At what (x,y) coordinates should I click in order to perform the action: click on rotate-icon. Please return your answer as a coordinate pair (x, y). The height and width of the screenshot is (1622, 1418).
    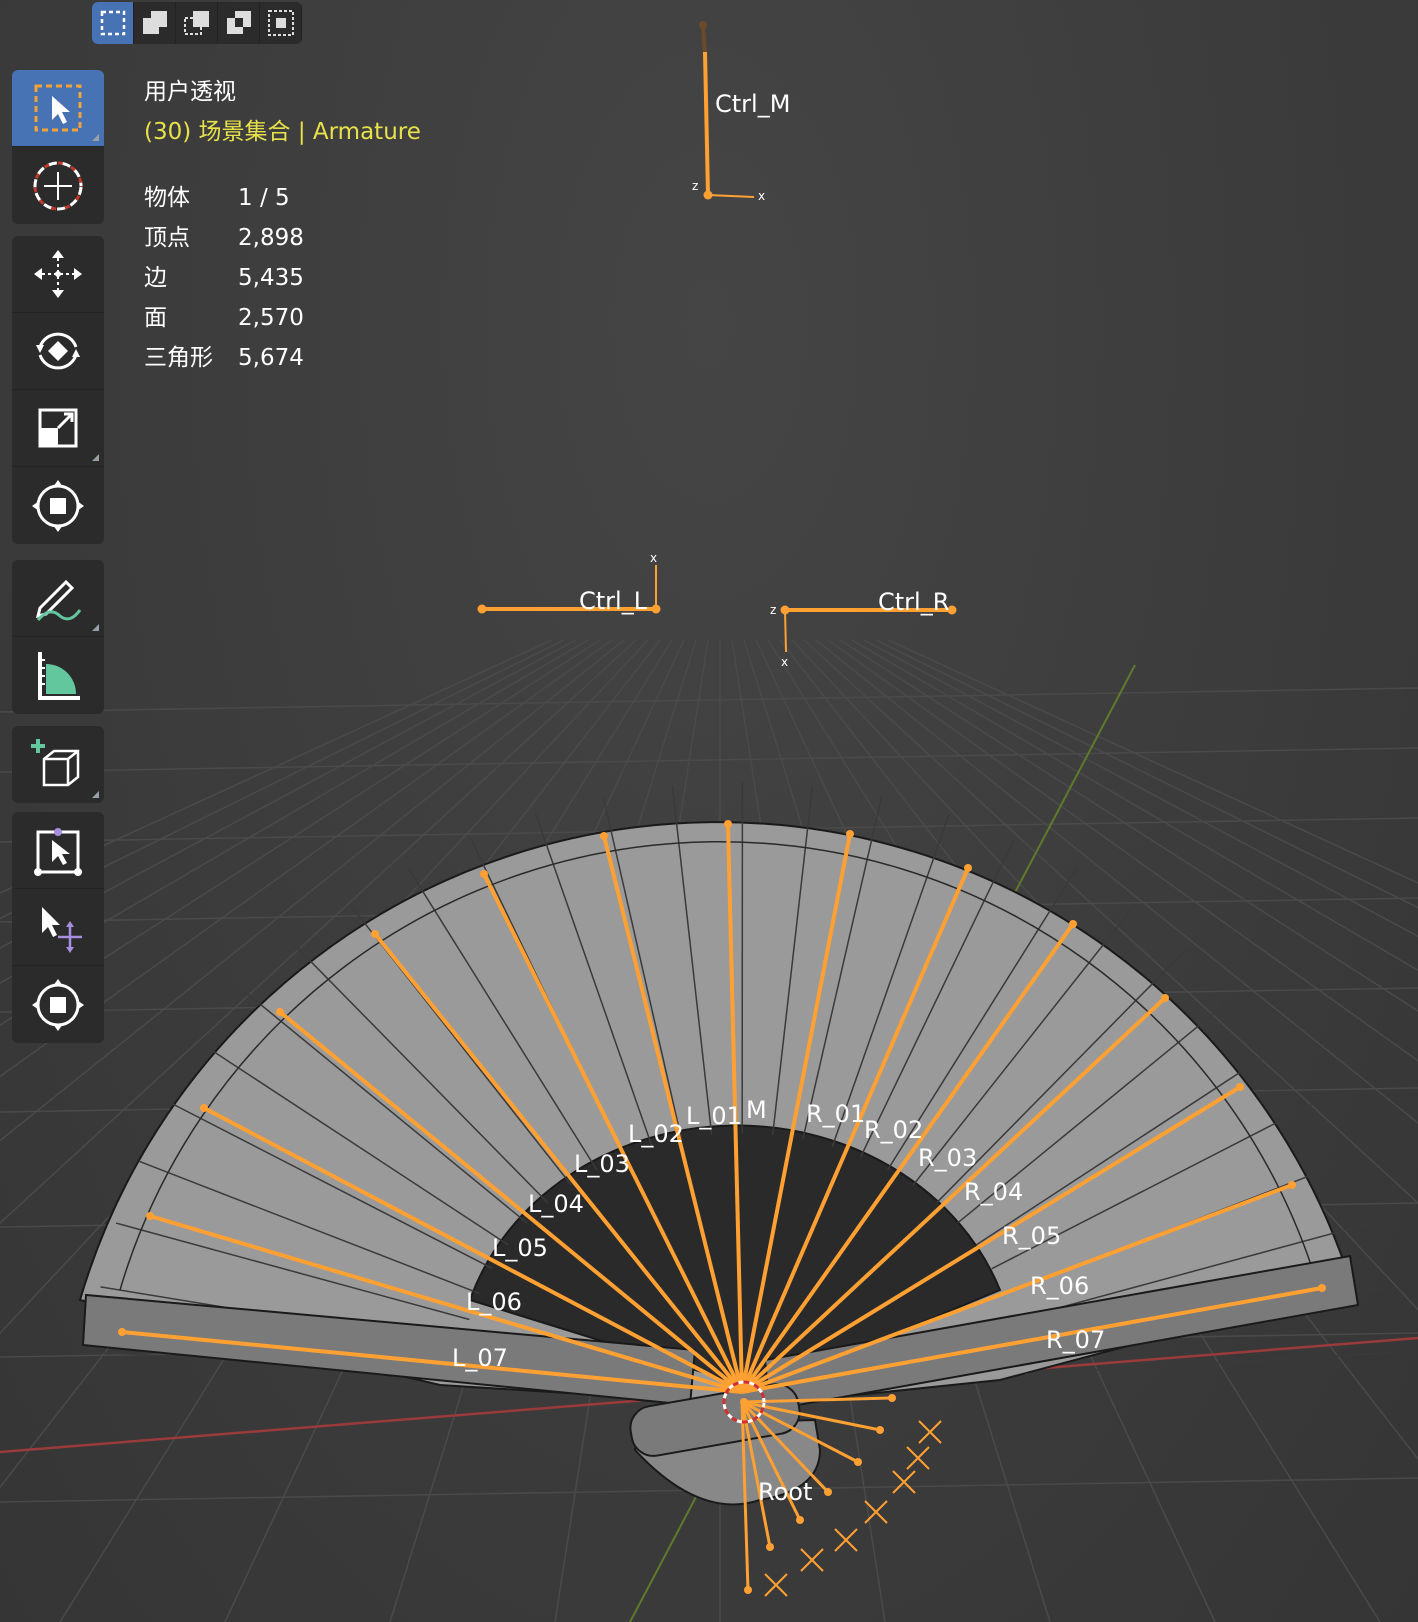
    Looking at the image, I should click on (58, 351).